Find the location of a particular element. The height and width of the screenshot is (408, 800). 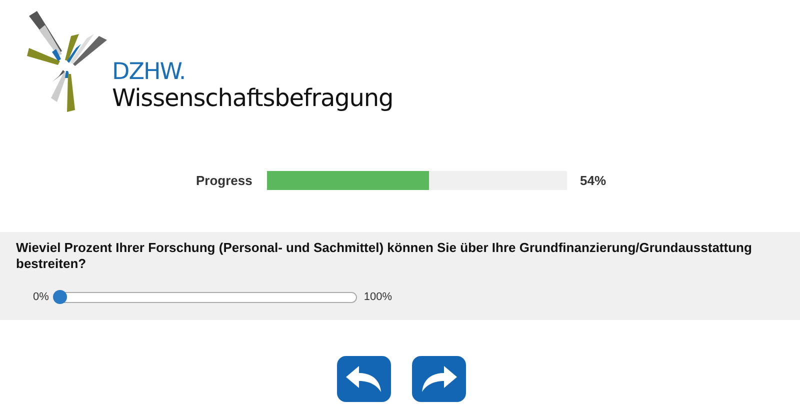

slider-thumb is located at coordinates (59, 297).